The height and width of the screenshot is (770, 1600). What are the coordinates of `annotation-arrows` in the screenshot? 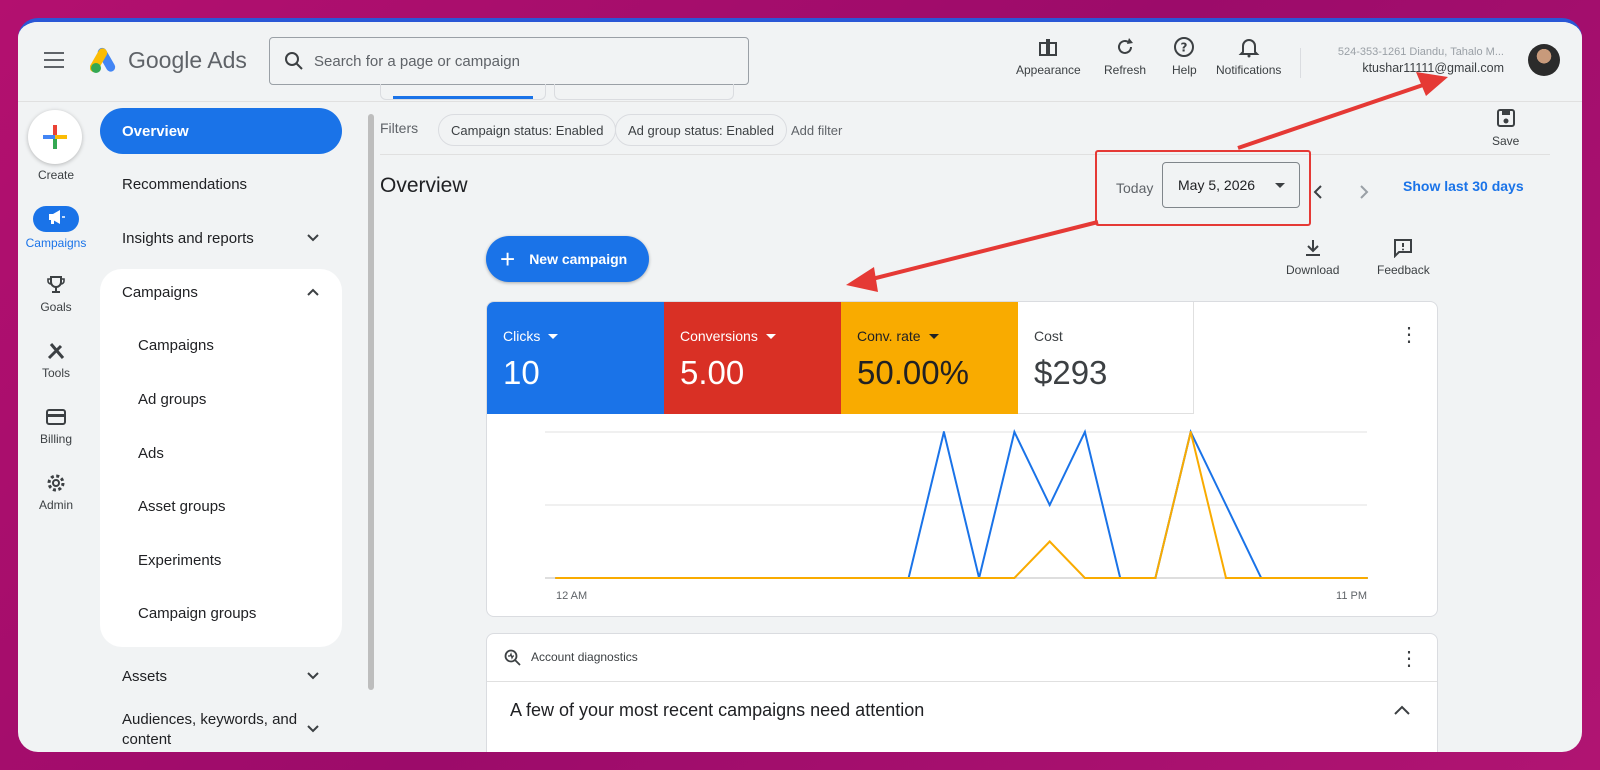 It's located at (1147, 182).